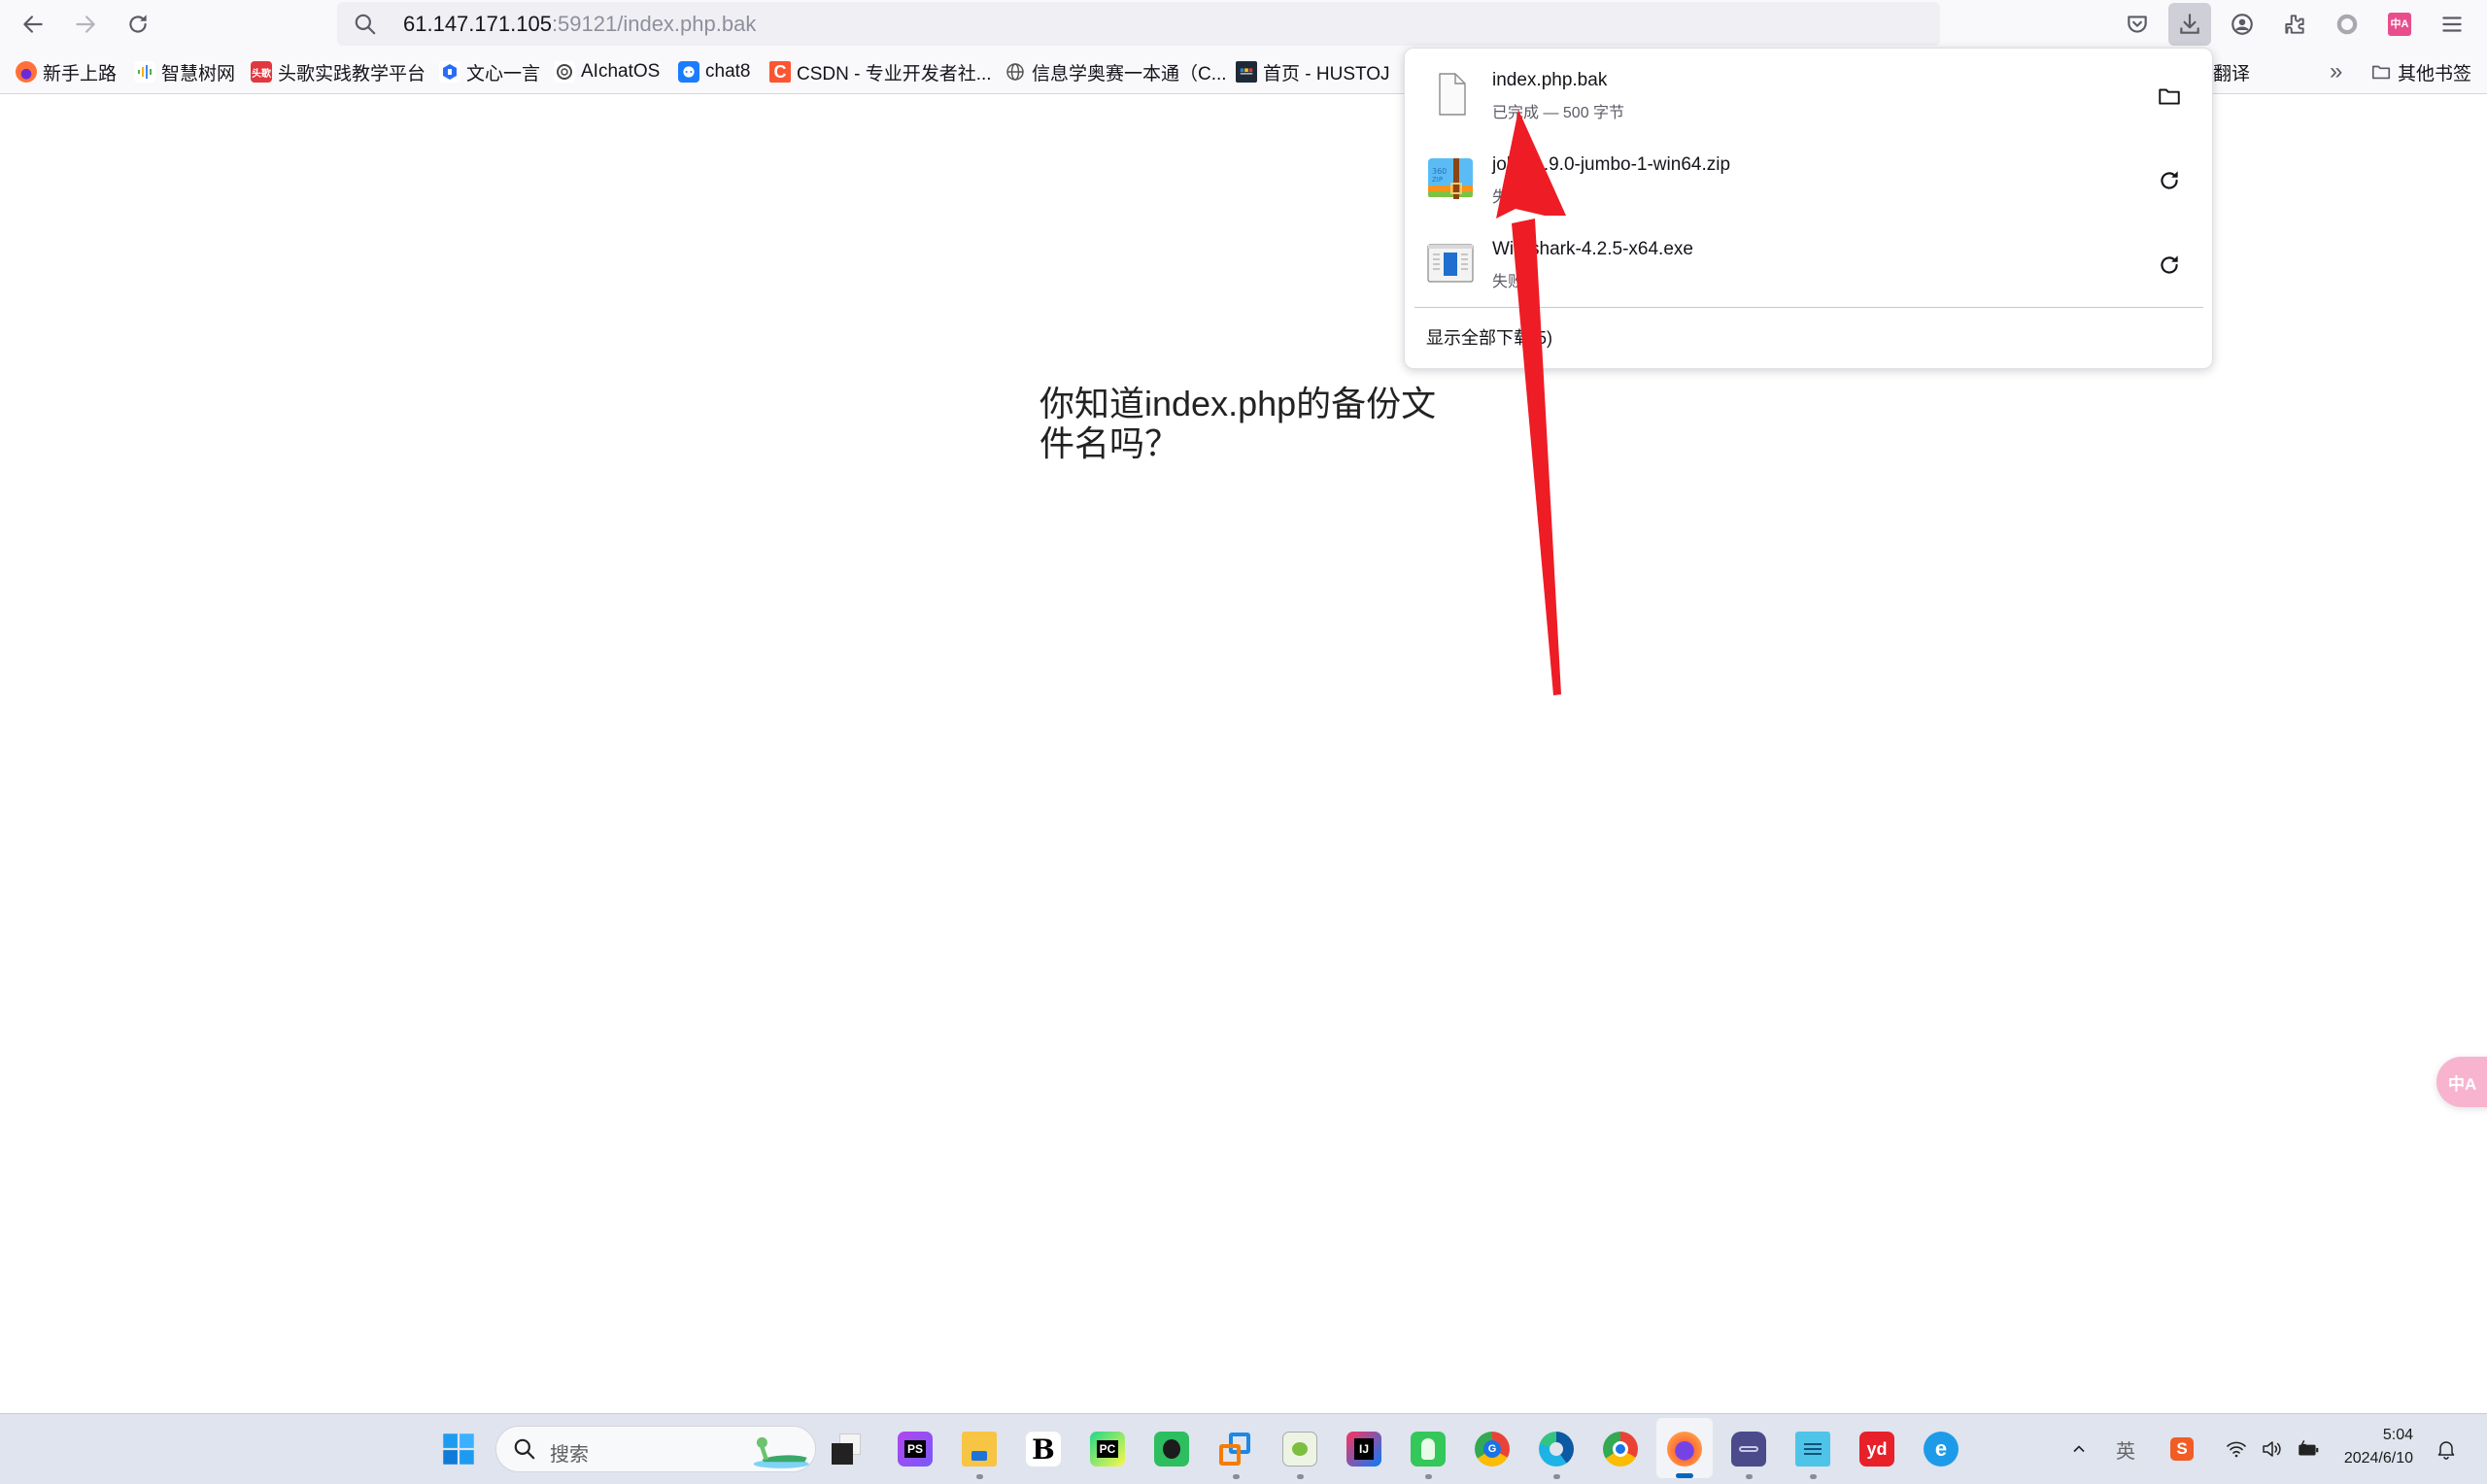 Image resolution: width=2487 pixels, height=1484 pixels. I want to click on address-bar: 61.147.171.105:59121/index.php.bak, so click(1138, 24).